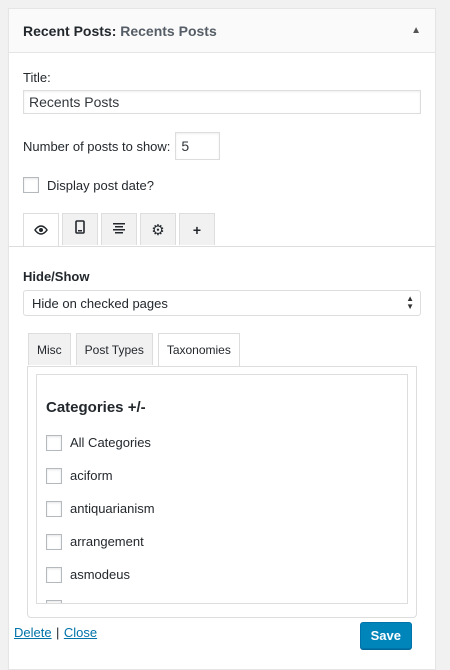  I want to click on hide-show-label: Hide/Show, so click(56, 276).